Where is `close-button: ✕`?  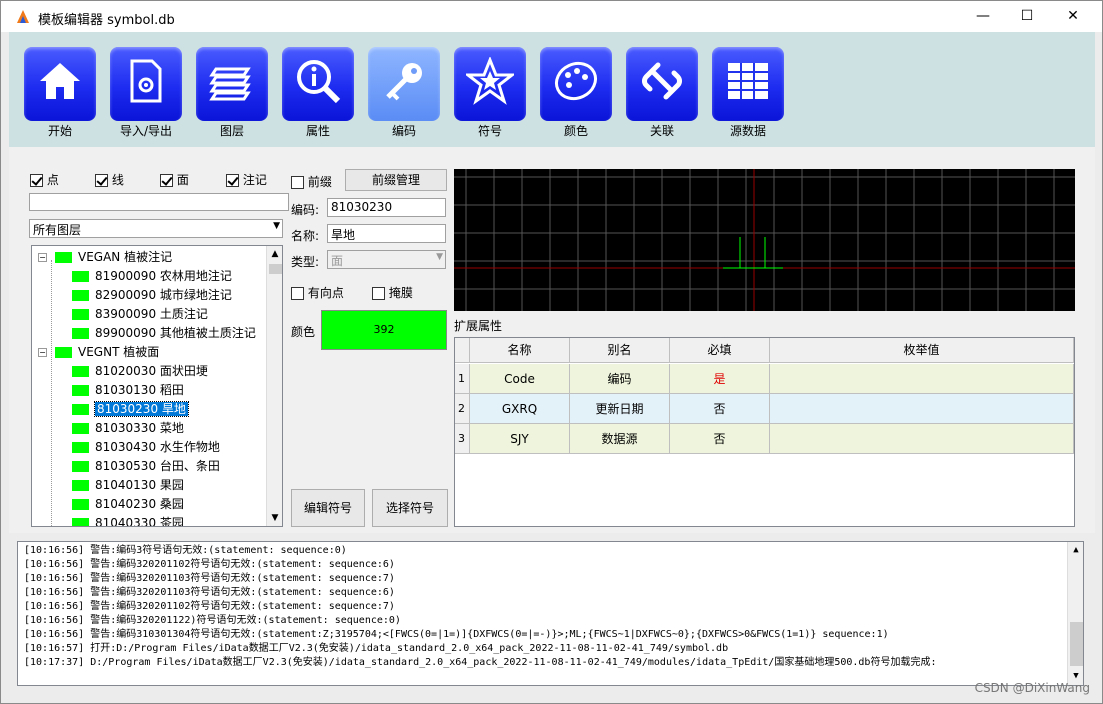
close-button: ✕ is located at coordinates (1073, 16).